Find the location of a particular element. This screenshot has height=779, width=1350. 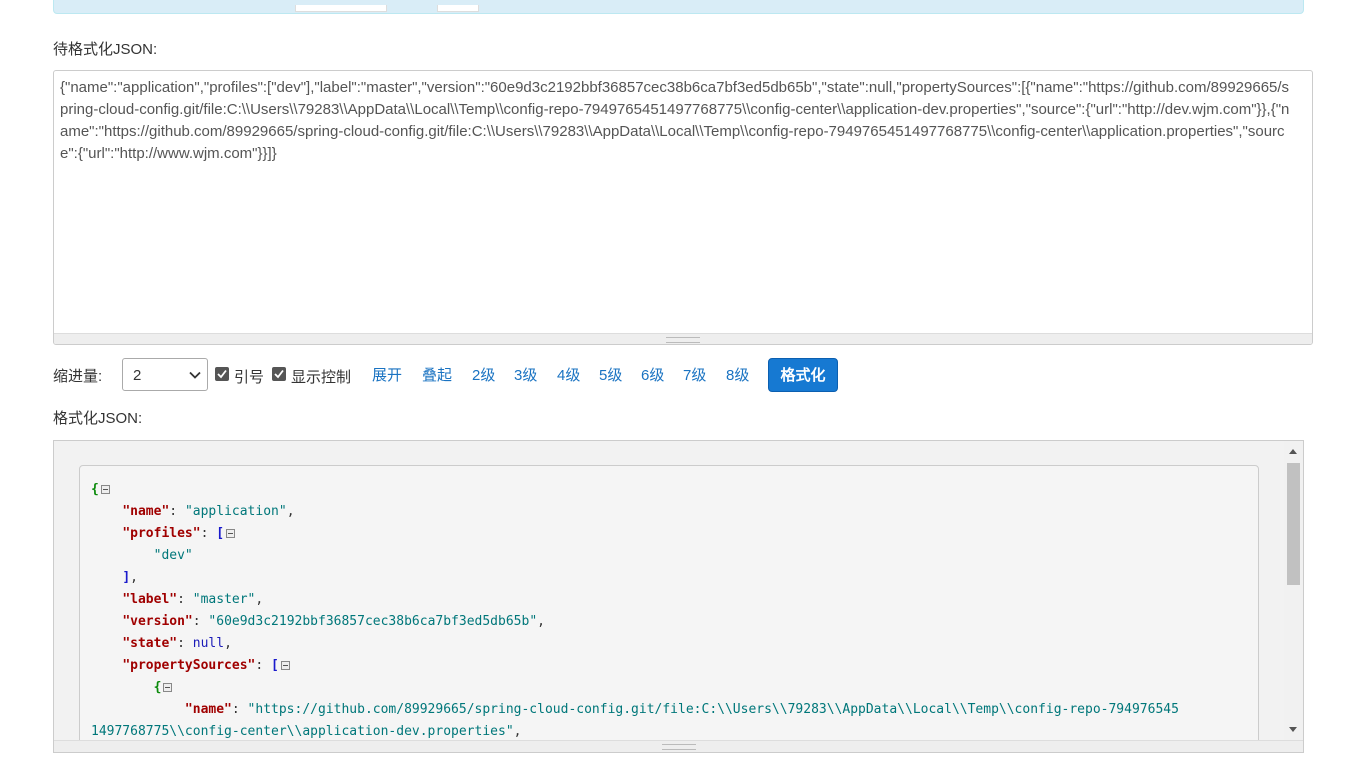

indent-select: 2 is located at coordinates (165, 374).